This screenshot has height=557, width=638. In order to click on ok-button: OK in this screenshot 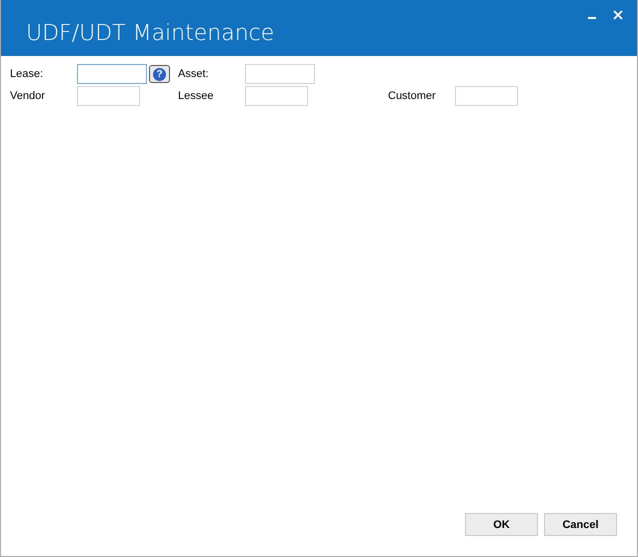, I will do `click(501, 524)`.